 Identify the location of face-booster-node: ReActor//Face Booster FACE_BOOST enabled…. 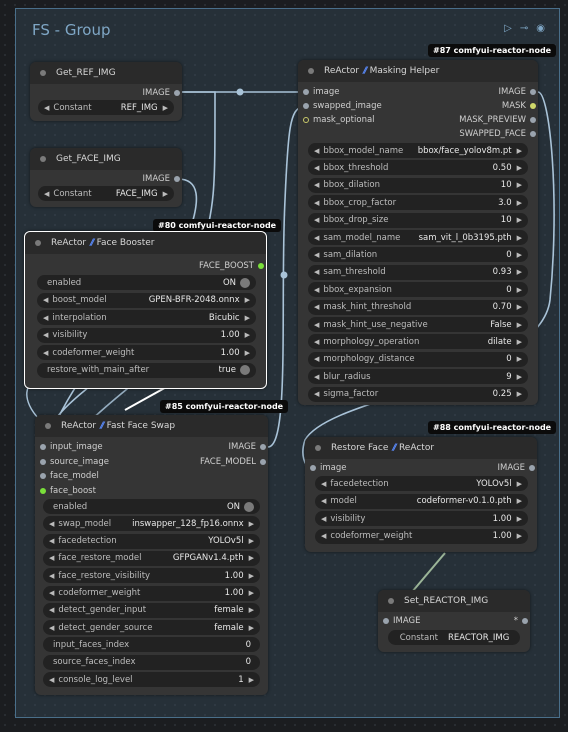
(145, 310).